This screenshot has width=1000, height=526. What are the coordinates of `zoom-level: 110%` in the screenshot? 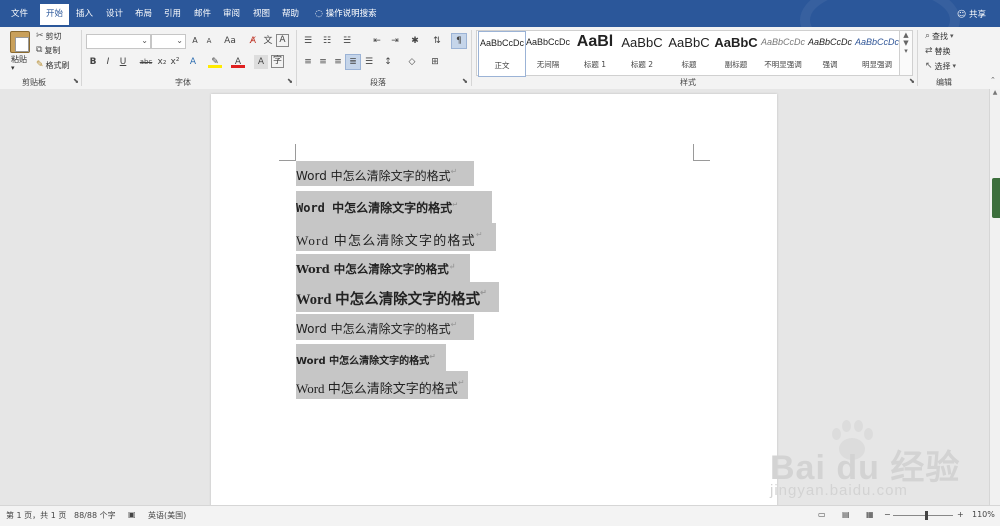 It's located at (983, 514).